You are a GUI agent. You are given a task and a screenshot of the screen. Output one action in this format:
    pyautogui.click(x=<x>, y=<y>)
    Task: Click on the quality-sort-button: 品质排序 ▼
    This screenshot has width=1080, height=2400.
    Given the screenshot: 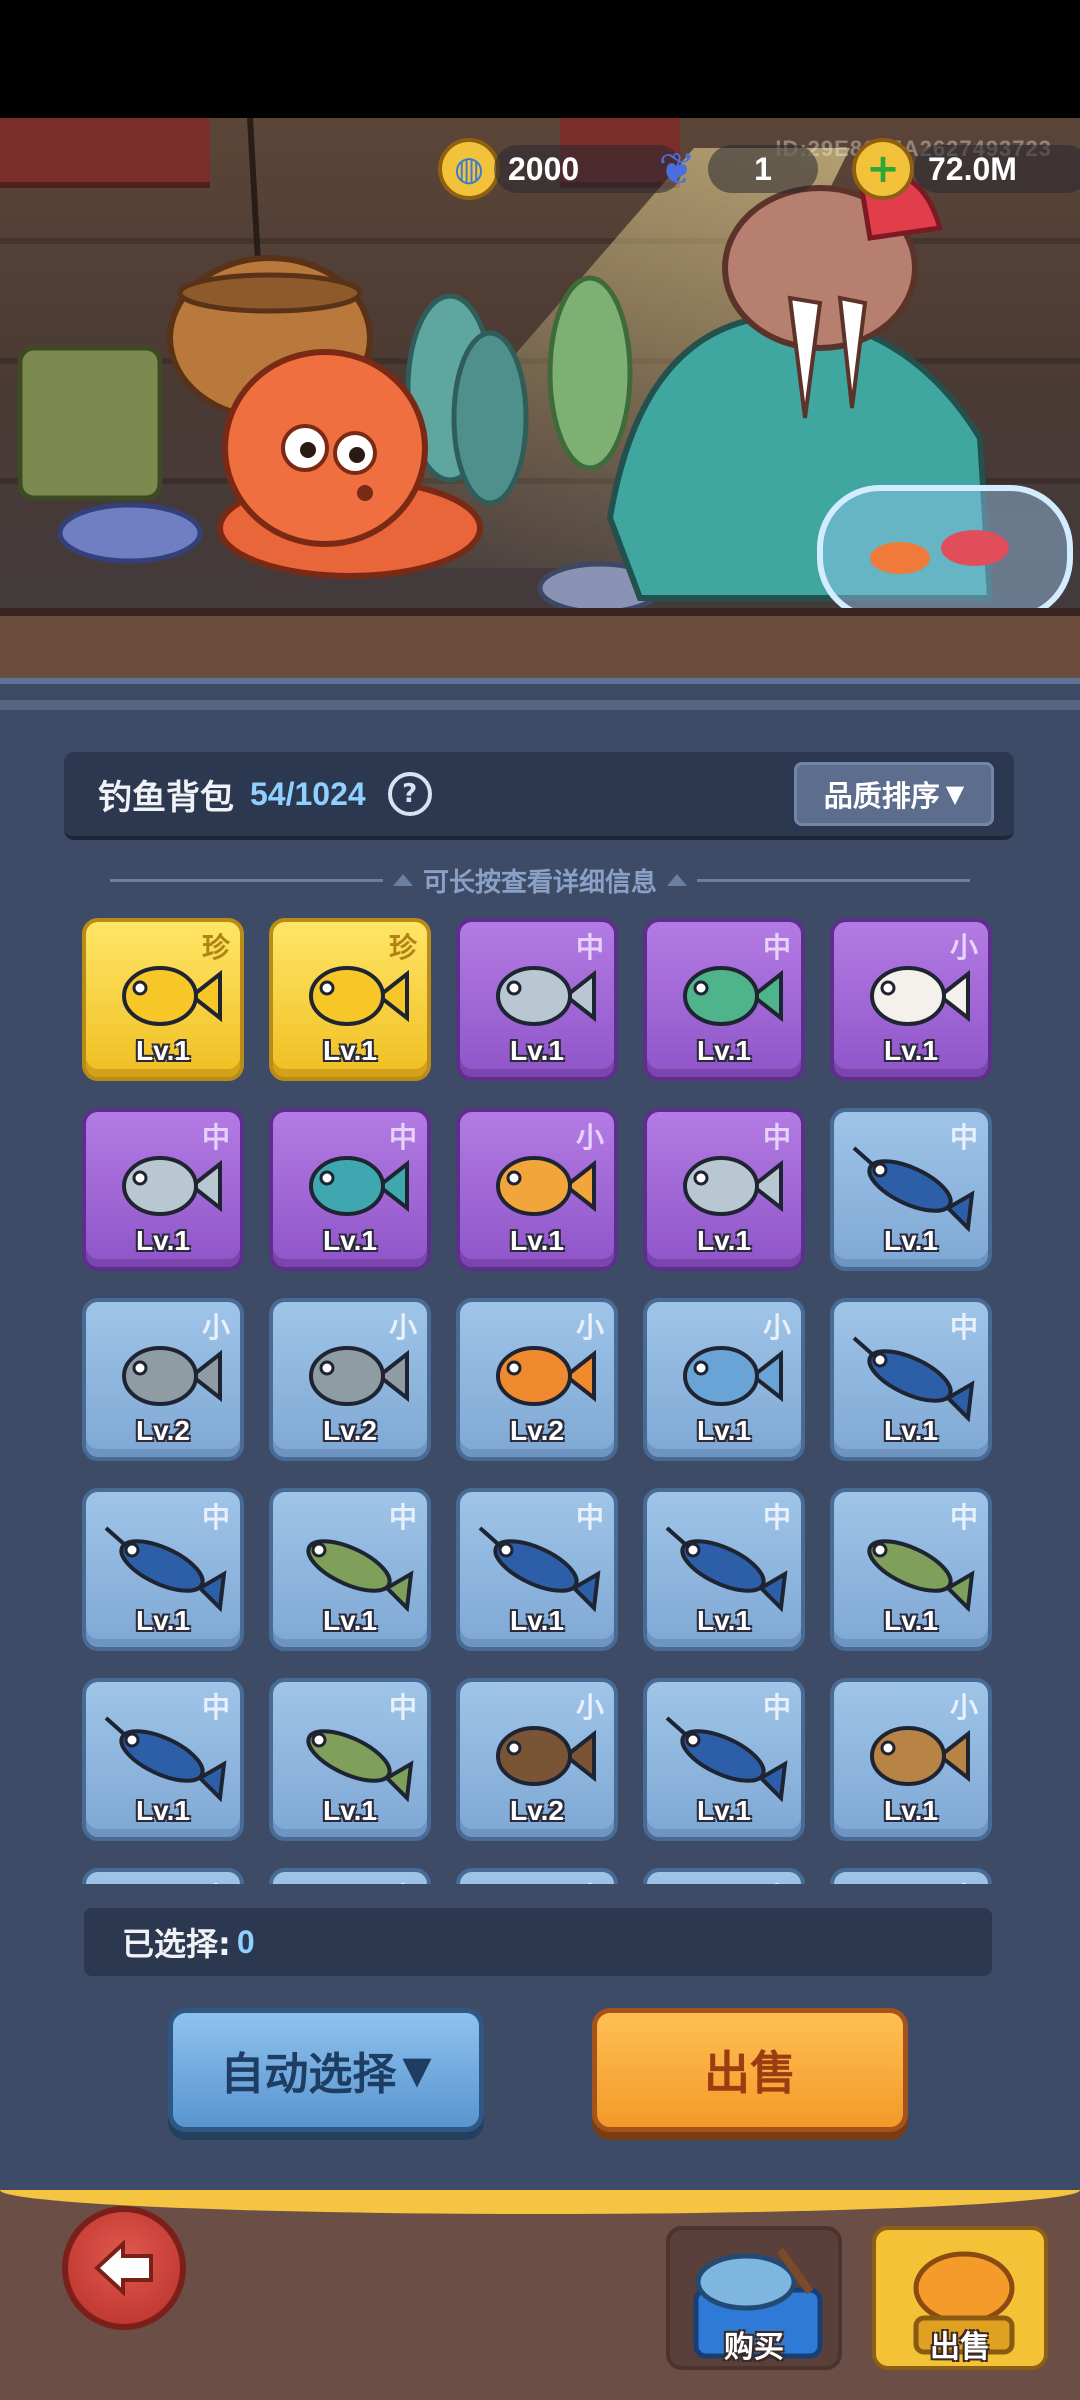 What is the action you would take?
    pyautogui.click(x=894, y=794)
    